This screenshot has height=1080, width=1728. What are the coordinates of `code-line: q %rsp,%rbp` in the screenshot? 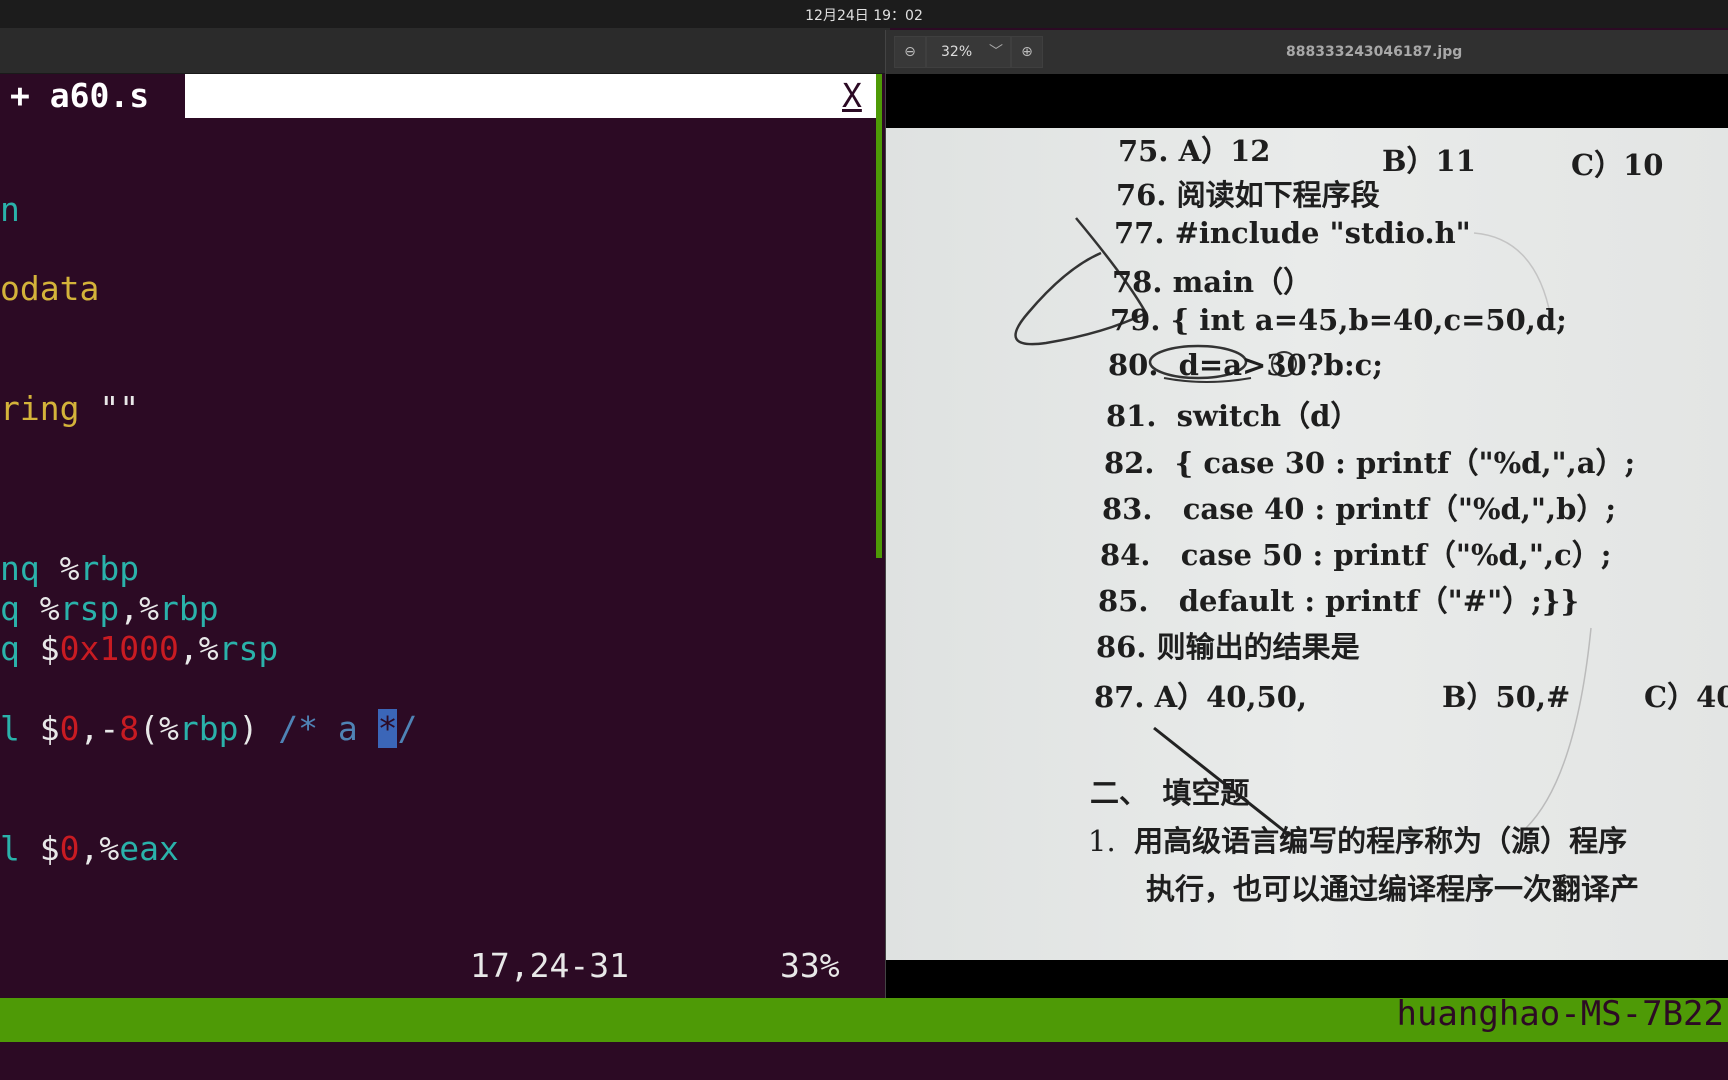 It's located at (109, 608).